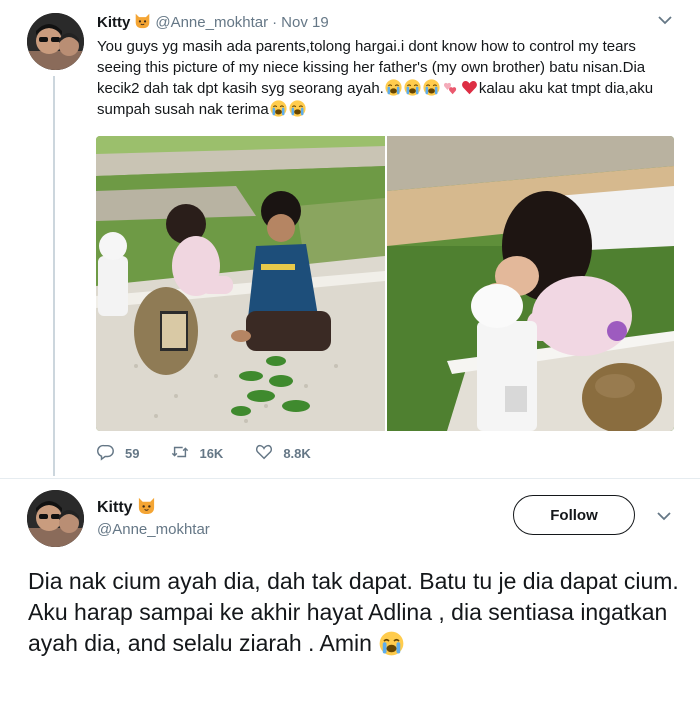 This screenshot has height=710, width=700. I want to click on tweet-date: Nov 19, so click(305, 22).